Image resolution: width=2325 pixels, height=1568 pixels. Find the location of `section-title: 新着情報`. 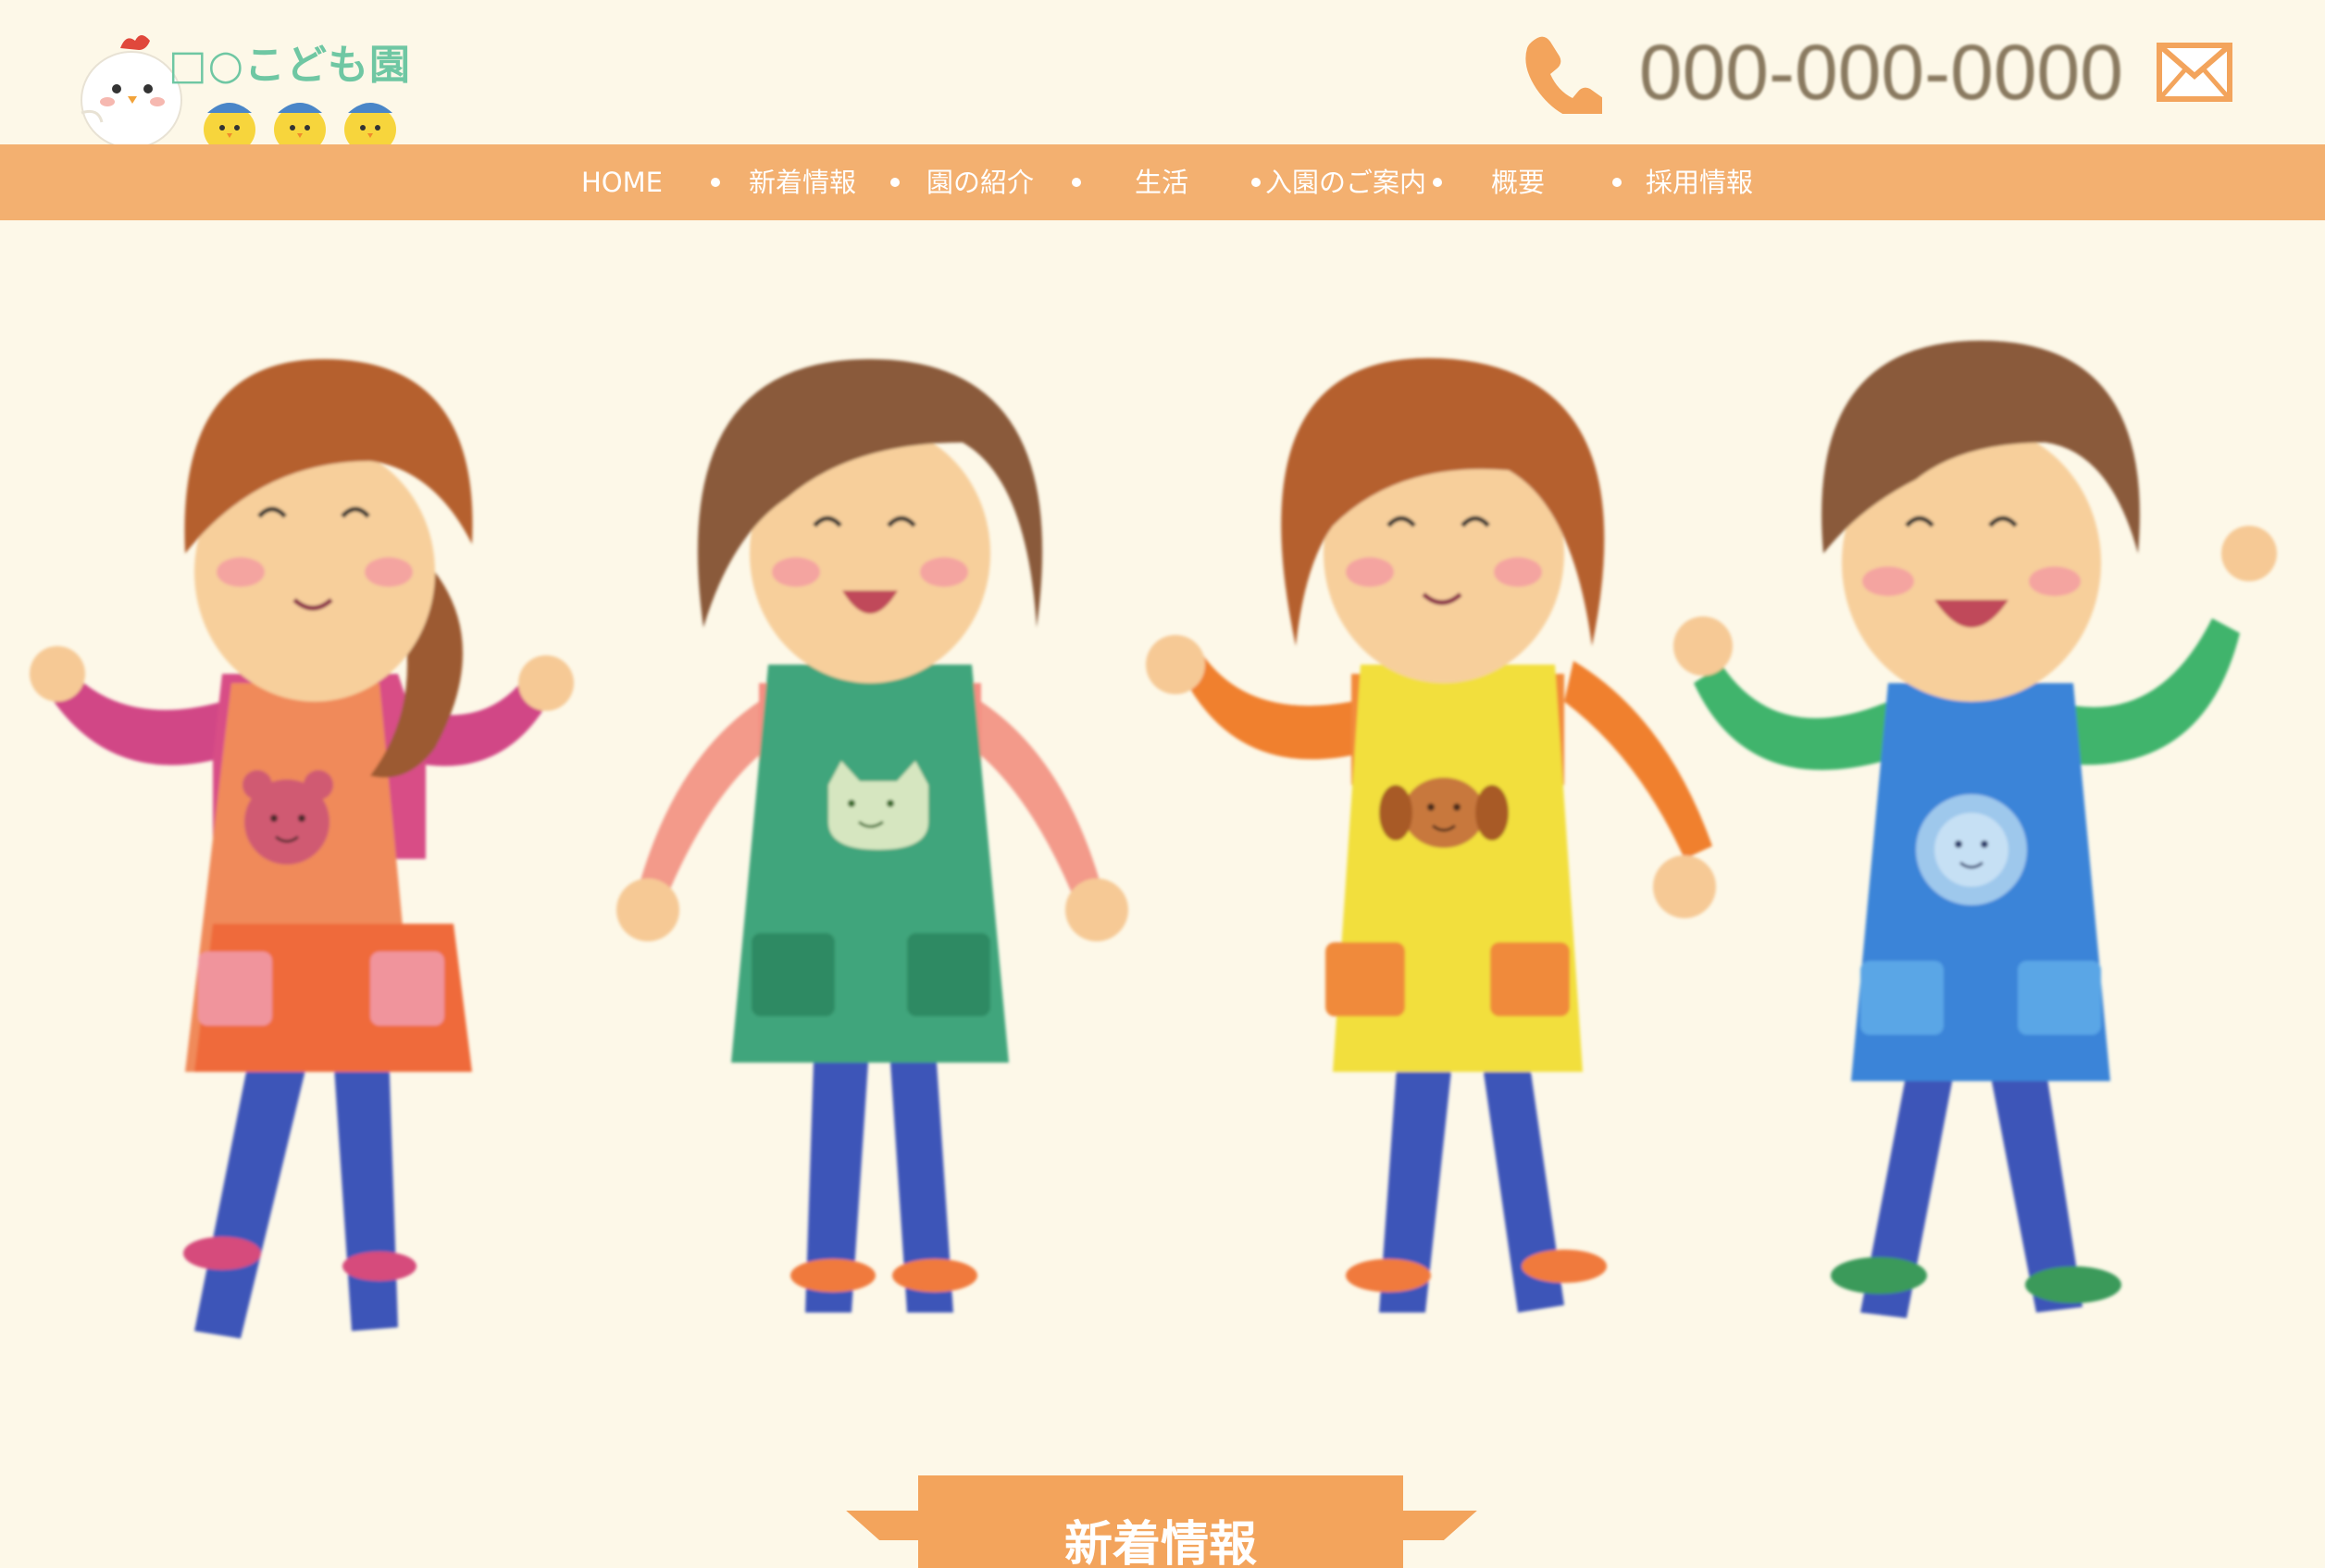

section-title: 新着情報 is located at coordinates (1160, 1521).